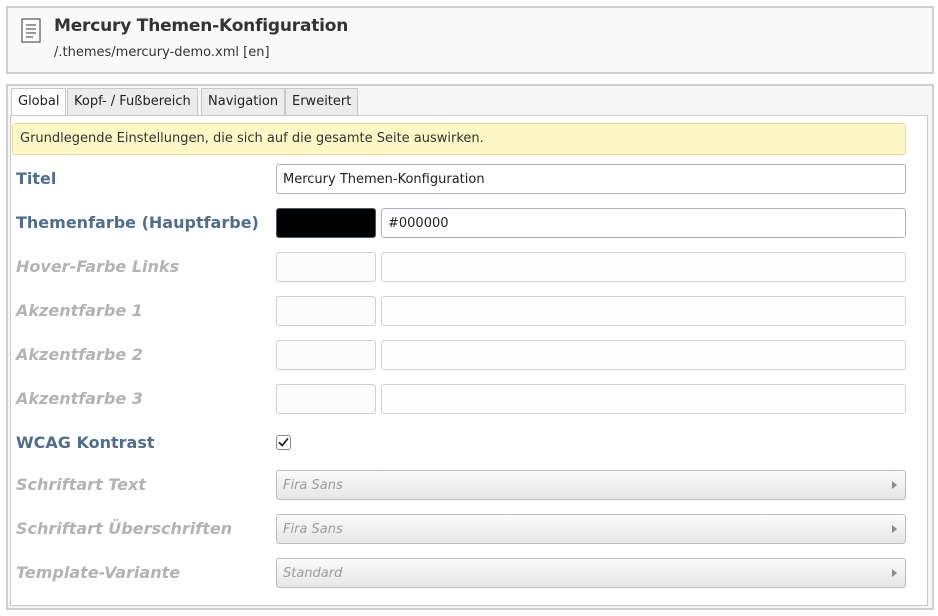  Describe the element at coordinates (36, 178) in the screenshot. I see `title-label: Titel` at that location.